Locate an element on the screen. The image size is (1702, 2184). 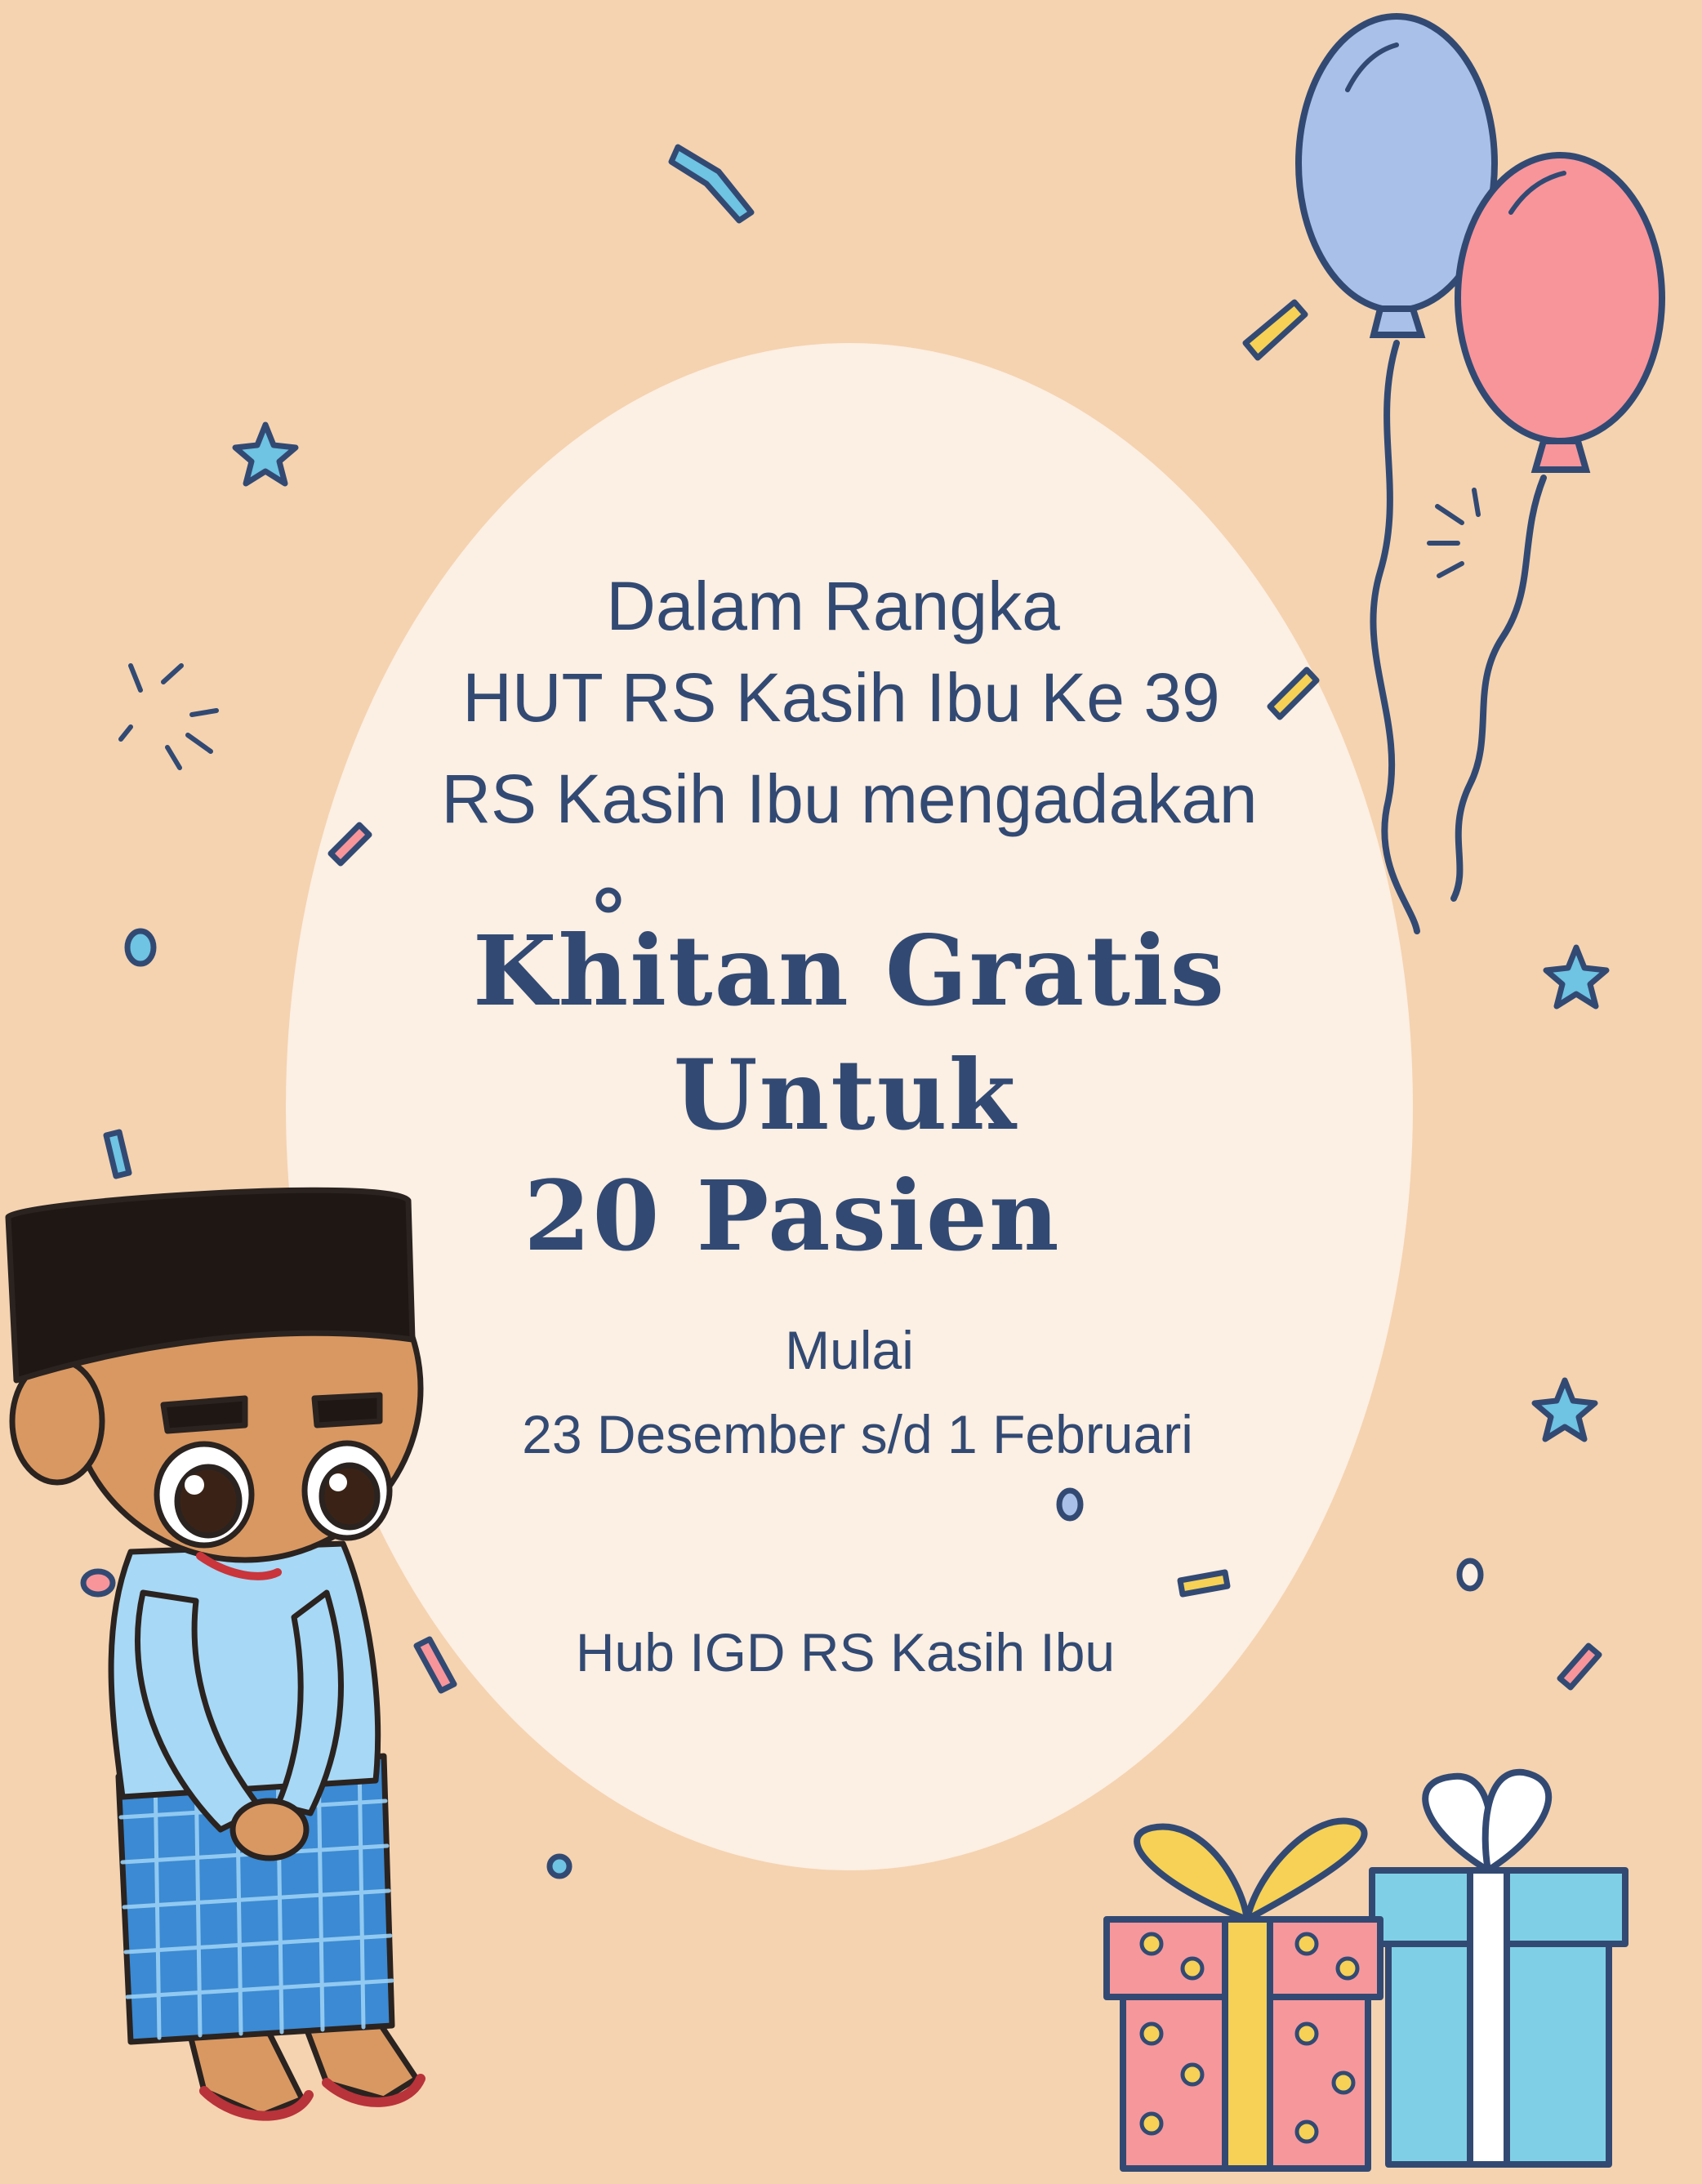
headline-line-2: Untuk is located at coordinates (846, 1095).